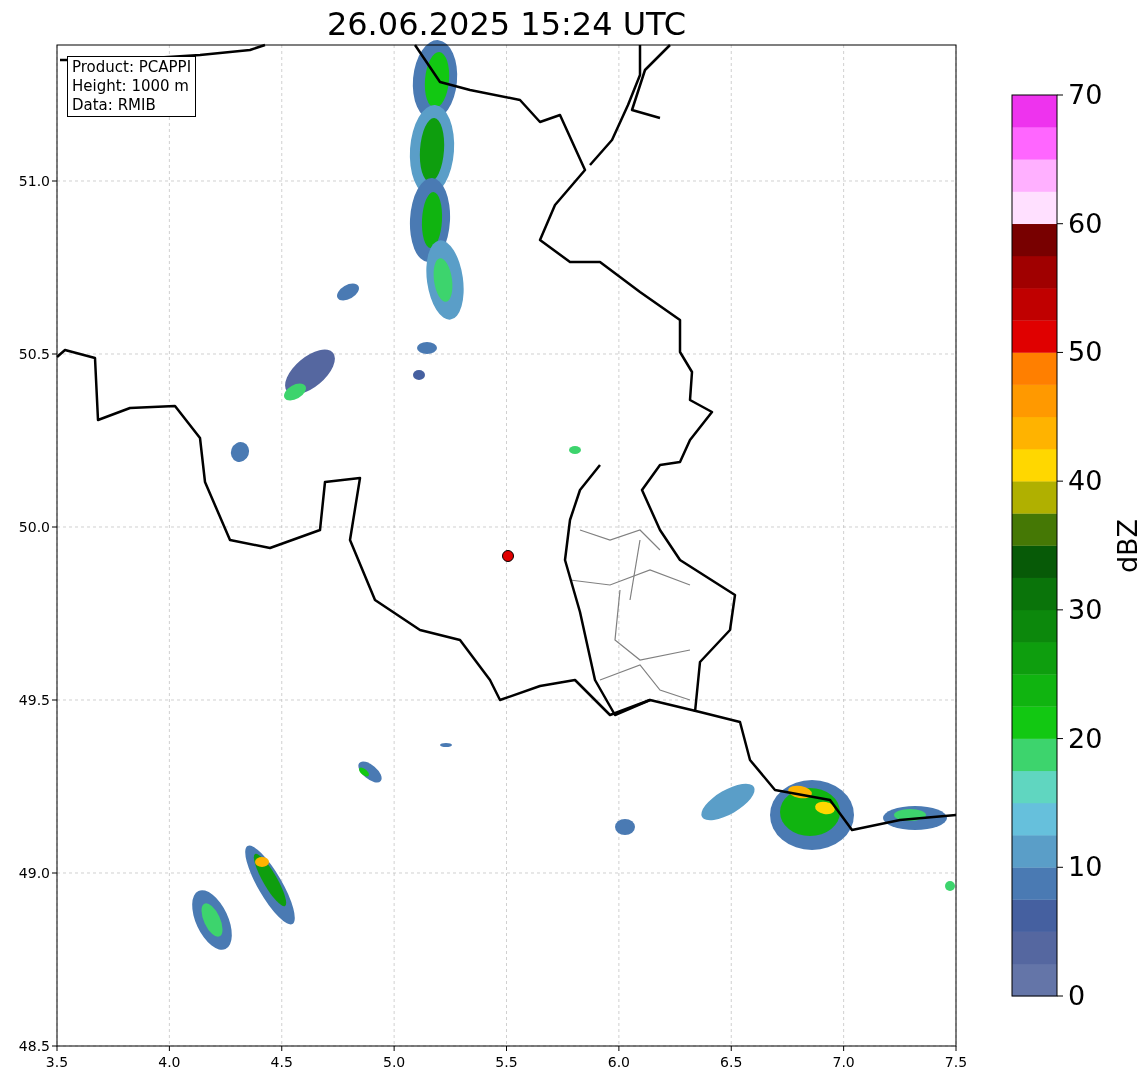 This screenshot has width=1145, height=1084. Describe the element at coordinates (33, 527) in the screenshot. I see `axis-tick-label: 50.0` at that location.